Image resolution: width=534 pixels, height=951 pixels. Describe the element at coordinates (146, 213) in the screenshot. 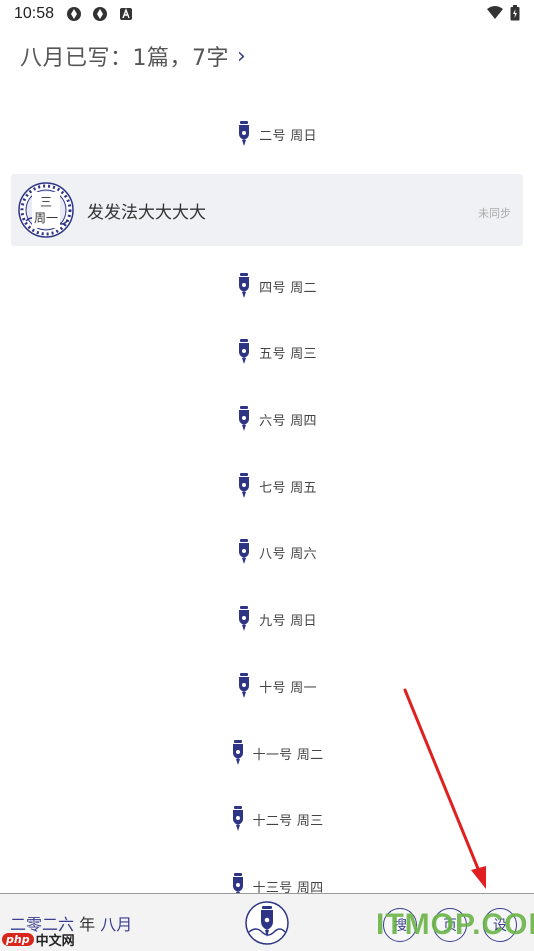

I see `entry-title: 发发法大大大大` at that location.